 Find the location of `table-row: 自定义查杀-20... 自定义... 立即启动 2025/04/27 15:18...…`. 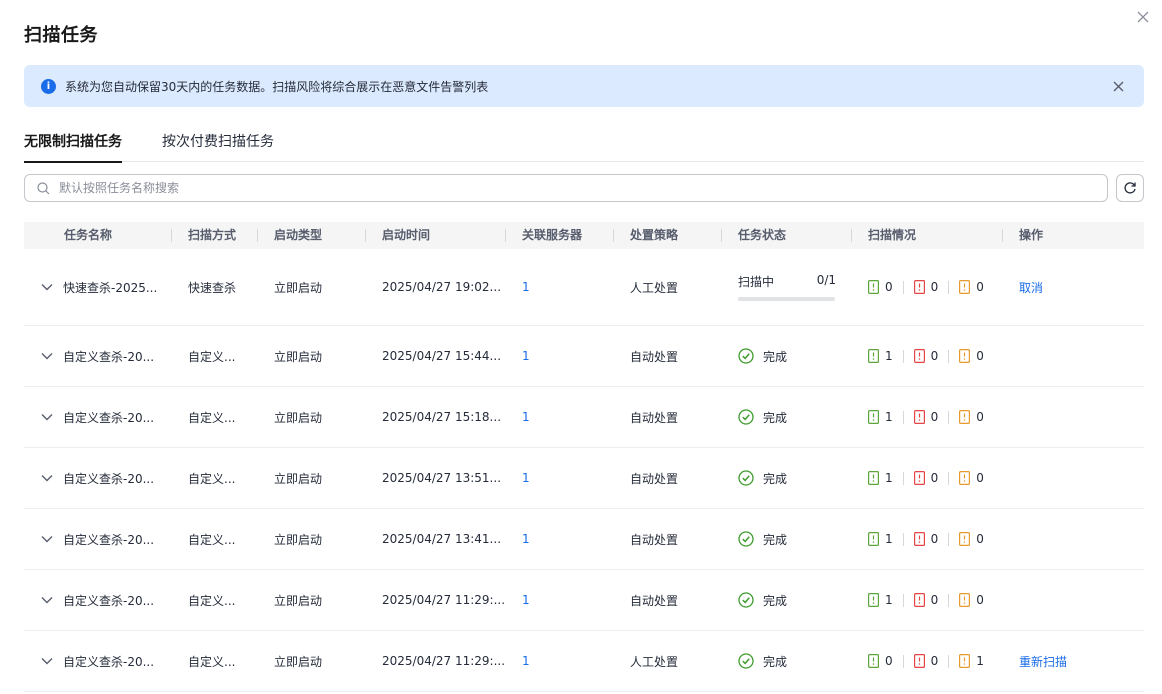

table-row: 自定义查杀-20... 自定义... 立即启动 2025/04/27 15:18...… is located at coordinates (584, 417).